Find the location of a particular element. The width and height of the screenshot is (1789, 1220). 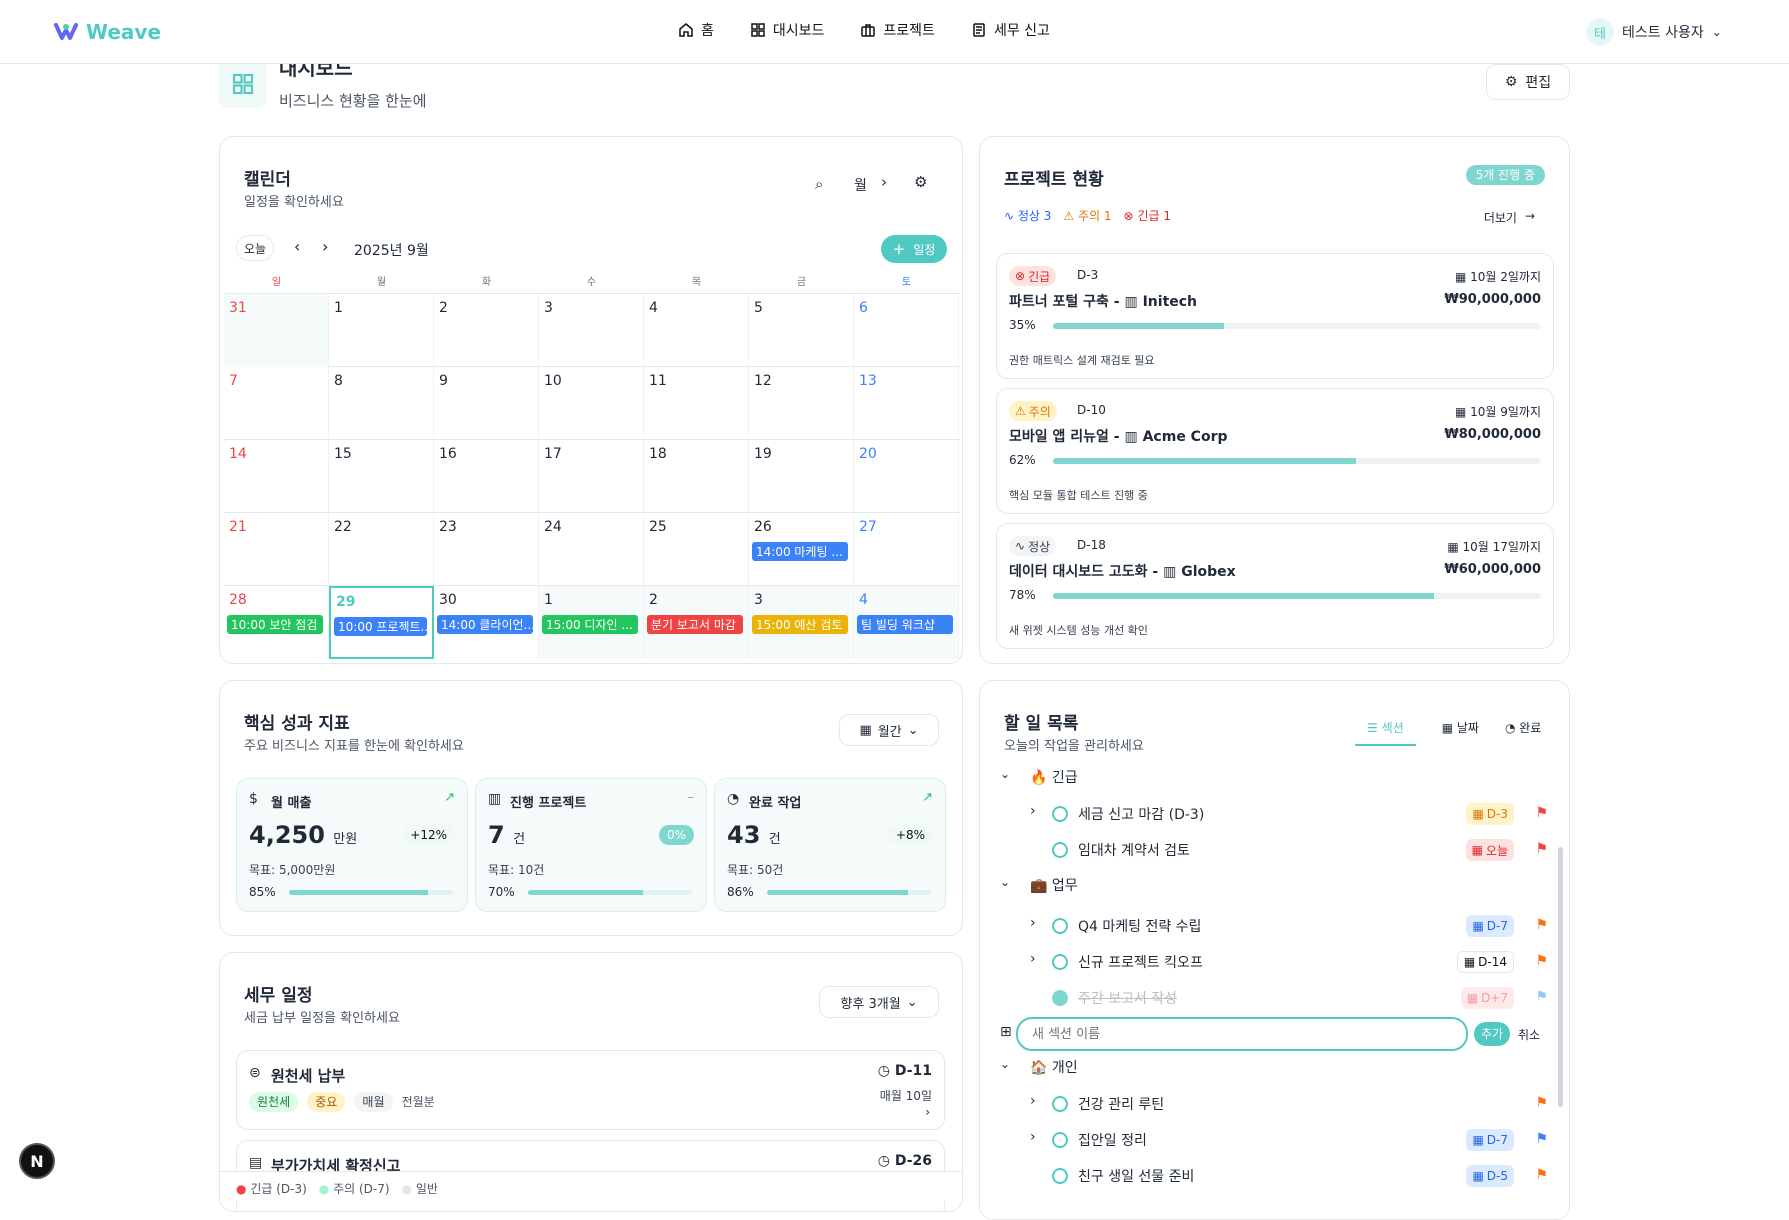

calendar-day: 8 is located at coordinates (381, 403).